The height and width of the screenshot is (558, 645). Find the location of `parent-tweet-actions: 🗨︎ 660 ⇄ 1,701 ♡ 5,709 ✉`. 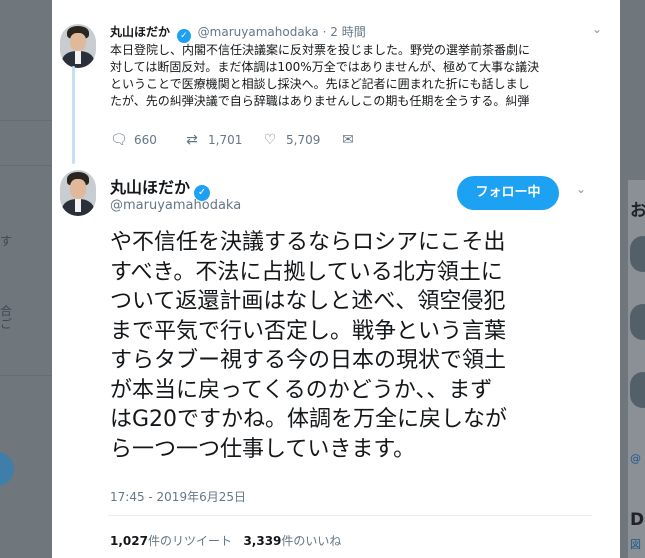

parent-tweet-actions: 🗨︎ 660 ⇄ 1,701 ♡ 5,709 ✉ is located at coordinates (260, 142).